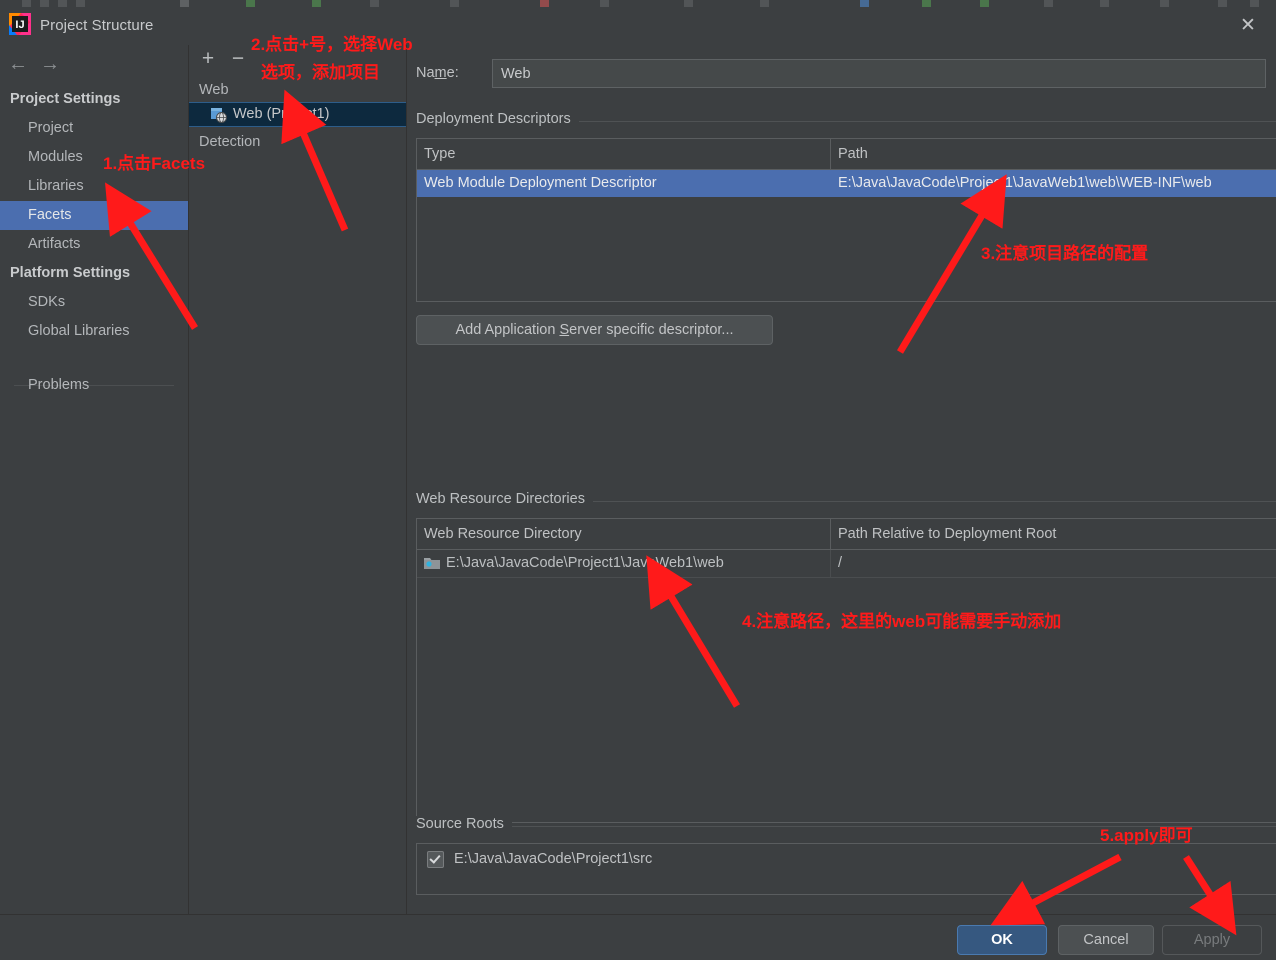 The height and width of the screenshot is (960, 1276). I want to click on deployment-descriptors-header-row: Type Path, so click(846, 154).